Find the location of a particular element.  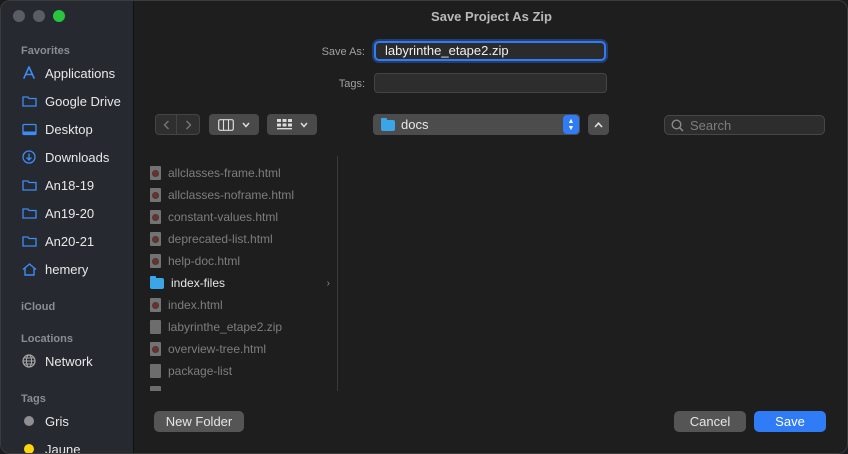

cancel-button: Cancel is located at coordinates (710, 421).